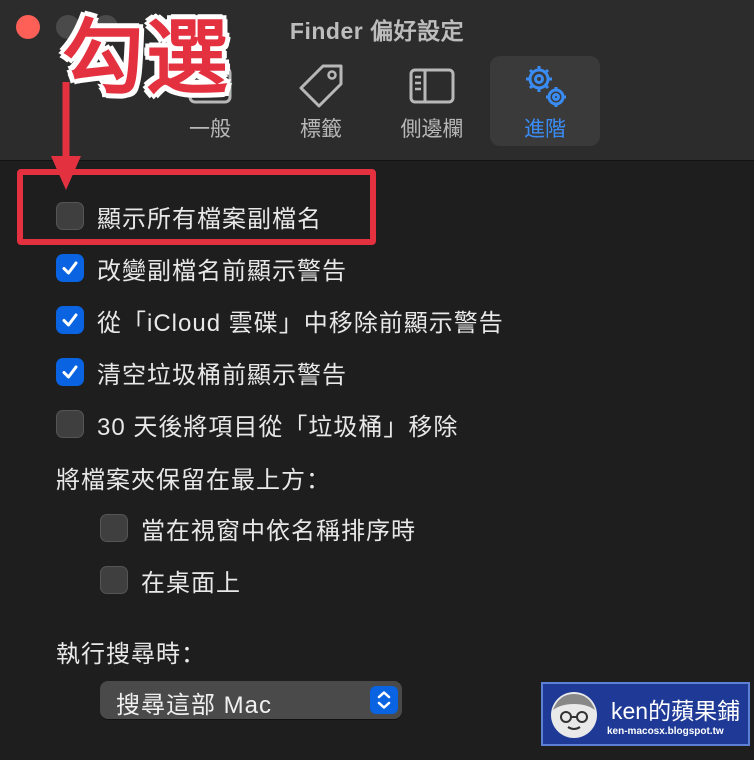  I want to click on option-label: 在桌面上, so click(191, 583).